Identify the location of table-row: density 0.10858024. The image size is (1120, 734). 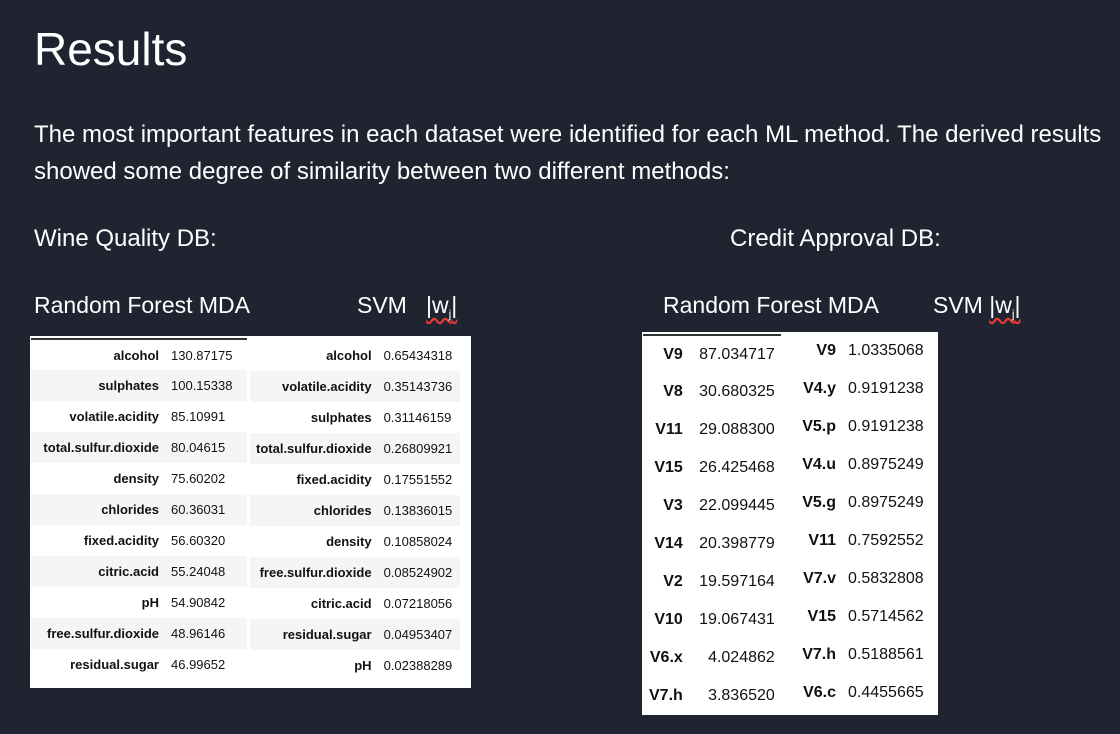
(355, 541).